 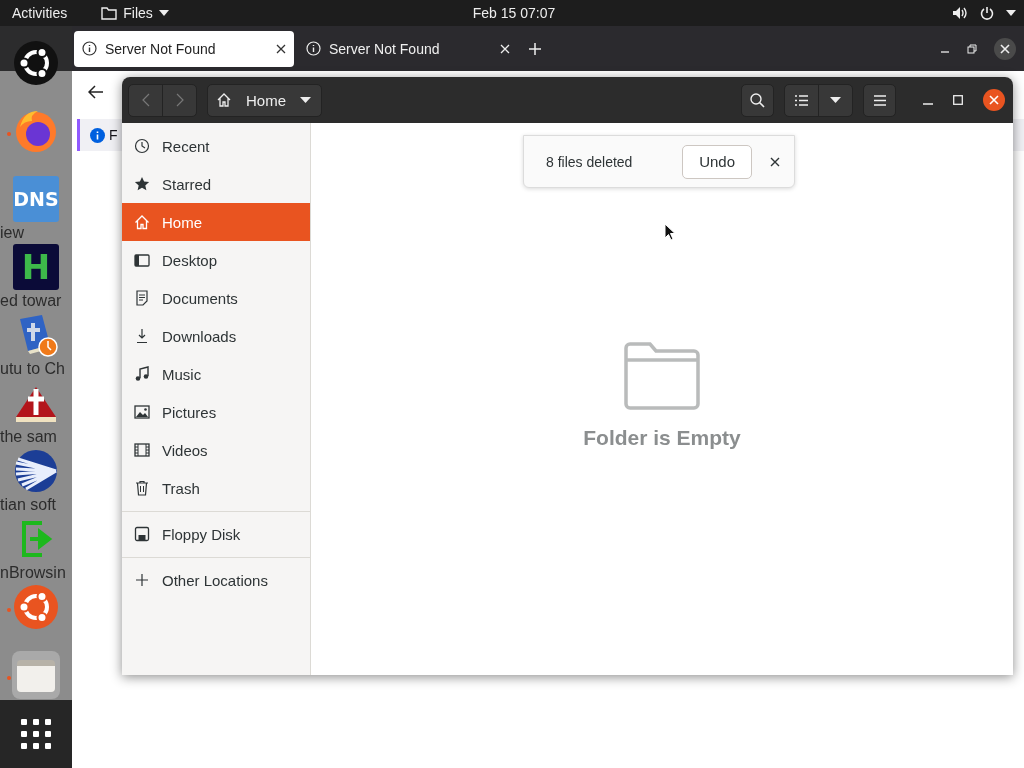 What do you see at coordinates (216, 336) in the screenshot?
I see `sidebar-item: Downloads` at bounding box center [216, 336].